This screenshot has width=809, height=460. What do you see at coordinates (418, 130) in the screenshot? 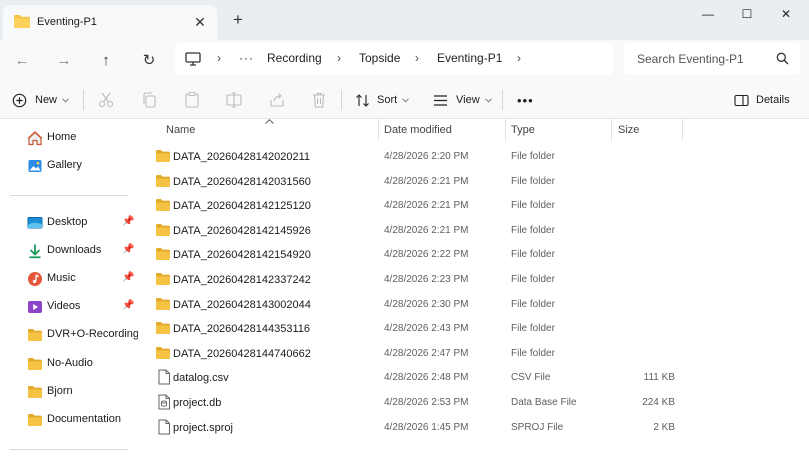
I see `column-header-date: Date modified` at bounding box center [418, 130].